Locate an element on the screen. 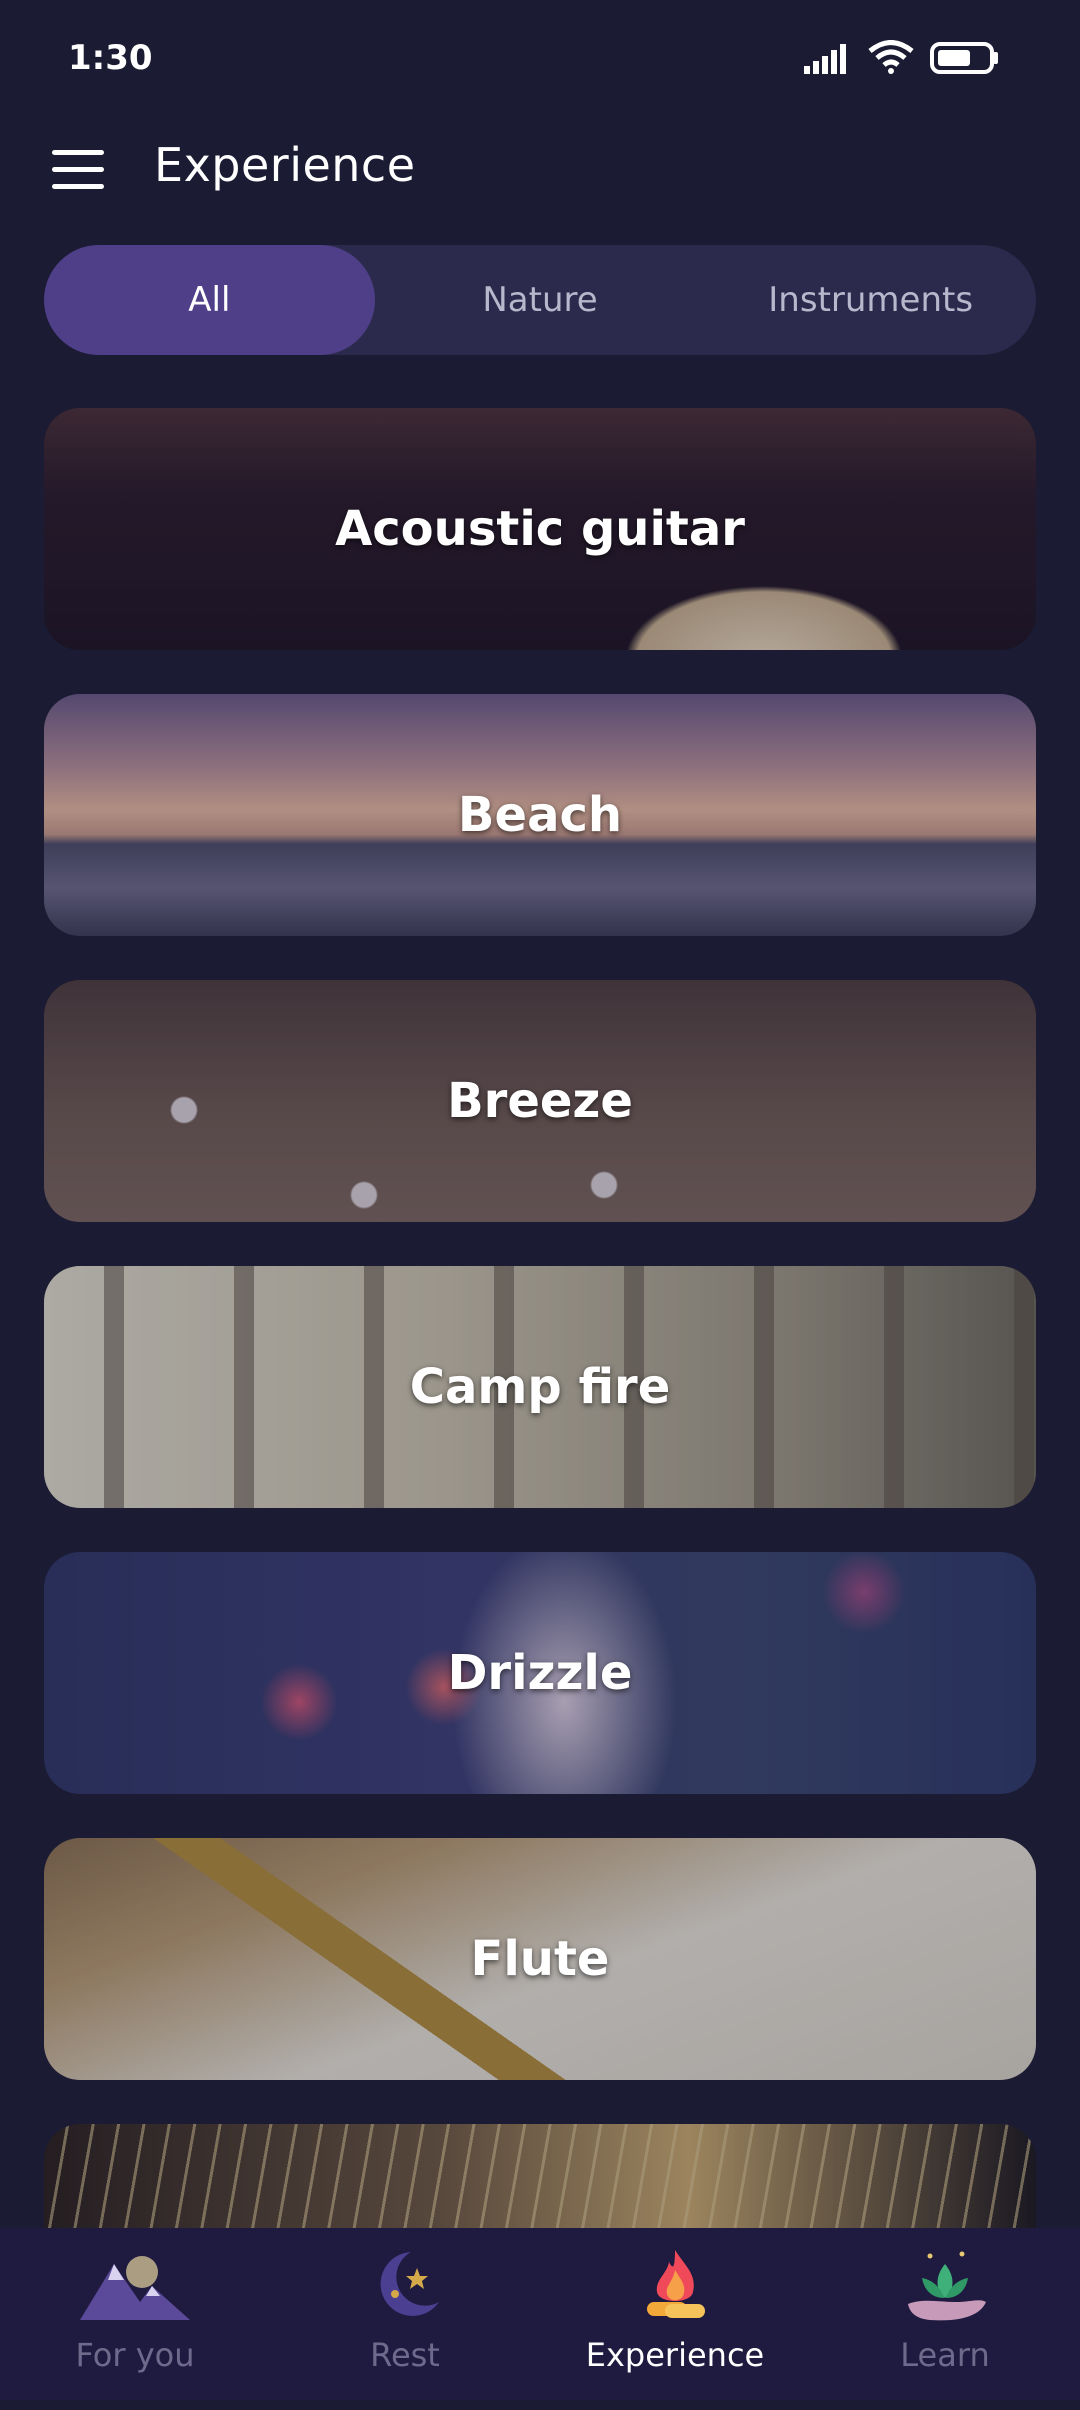 The width and height of the screenshot is (1080, 2410). sound-card-label: Breeze is located at coordinates (540, 1101).